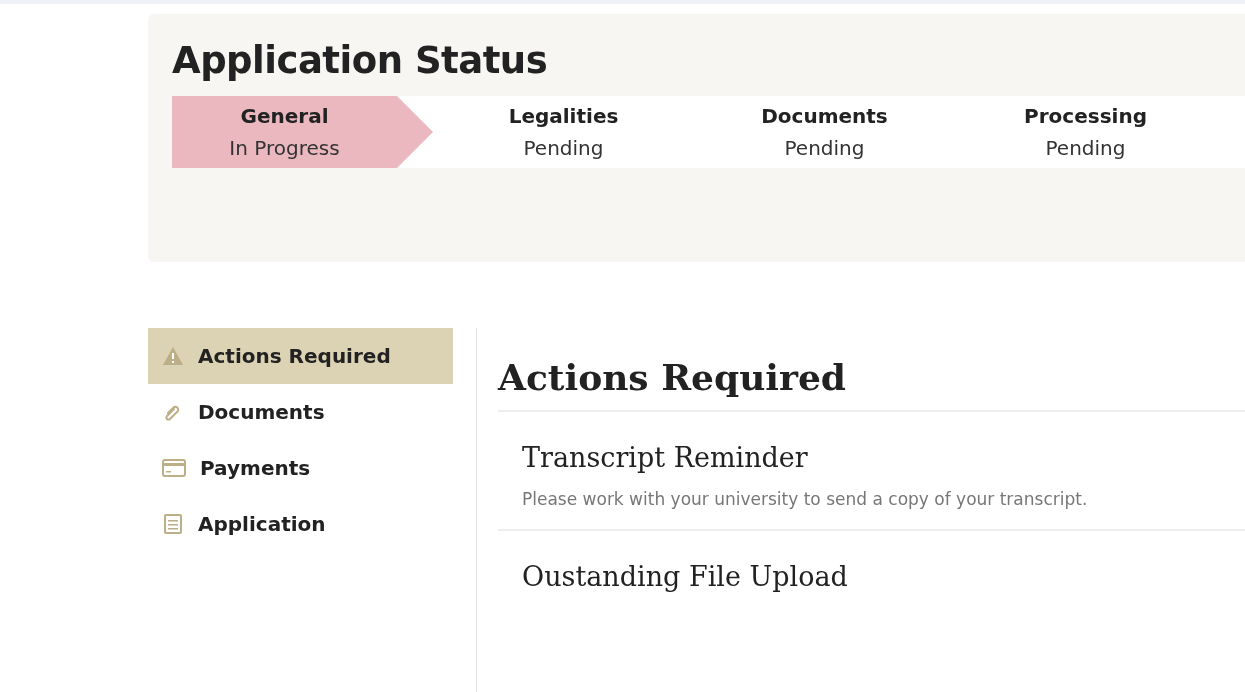 This screenshot has height=692, width=1245. I want to click on step-name: Legalities, so click(563, 116).